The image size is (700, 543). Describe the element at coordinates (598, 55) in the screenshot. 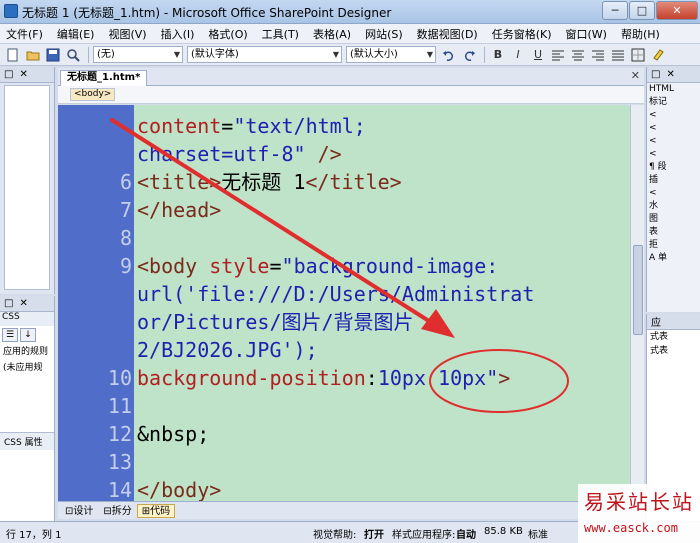

I see `align-right-icon` at that location.